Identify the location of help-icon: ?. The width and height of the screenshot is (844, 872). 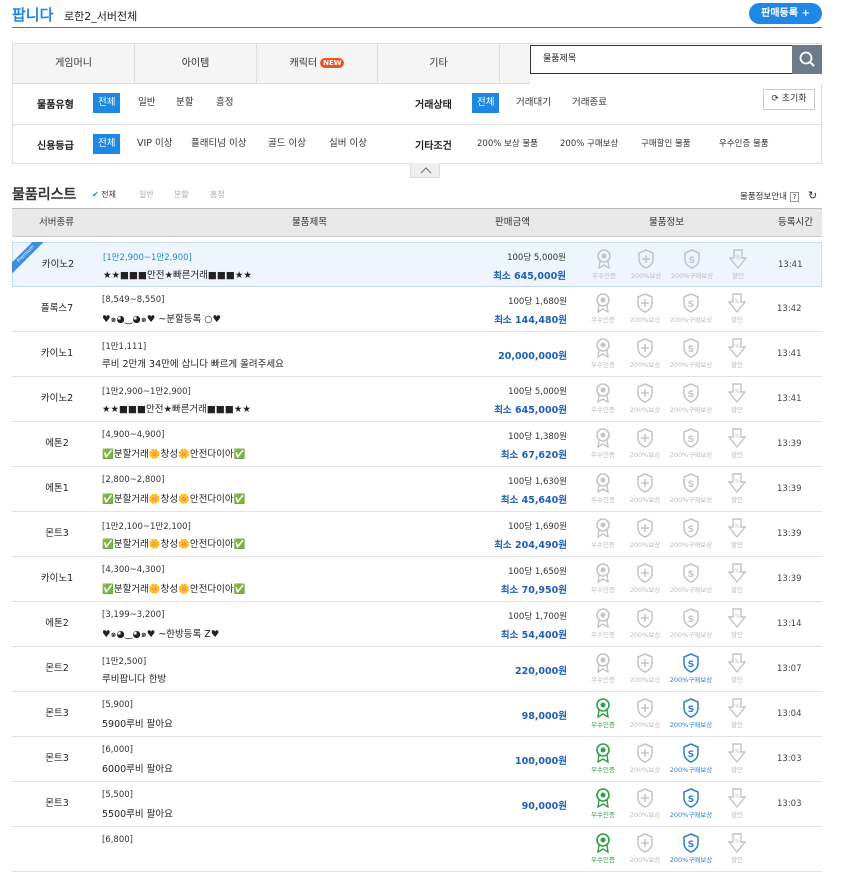
(794, 197).